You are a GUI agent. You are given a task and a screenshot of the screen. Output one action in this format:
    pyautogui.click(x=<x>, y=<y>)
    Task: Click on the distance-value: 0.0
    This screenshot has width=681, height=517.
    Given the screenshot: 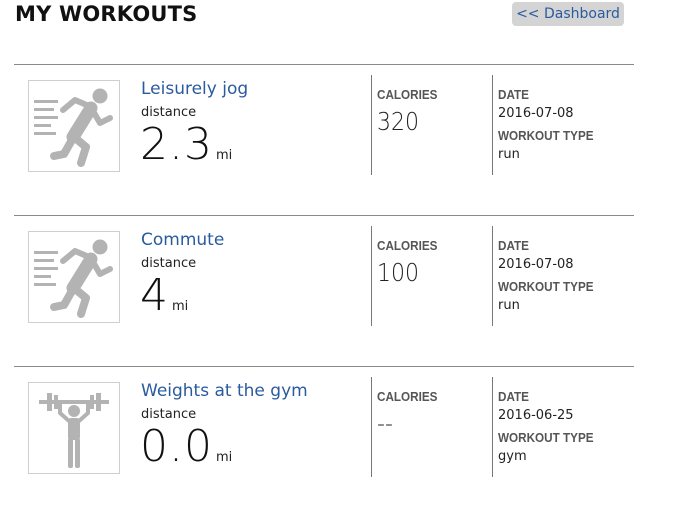 What is the action you would take?
    pyautogui.click(x=176, y=446)
    